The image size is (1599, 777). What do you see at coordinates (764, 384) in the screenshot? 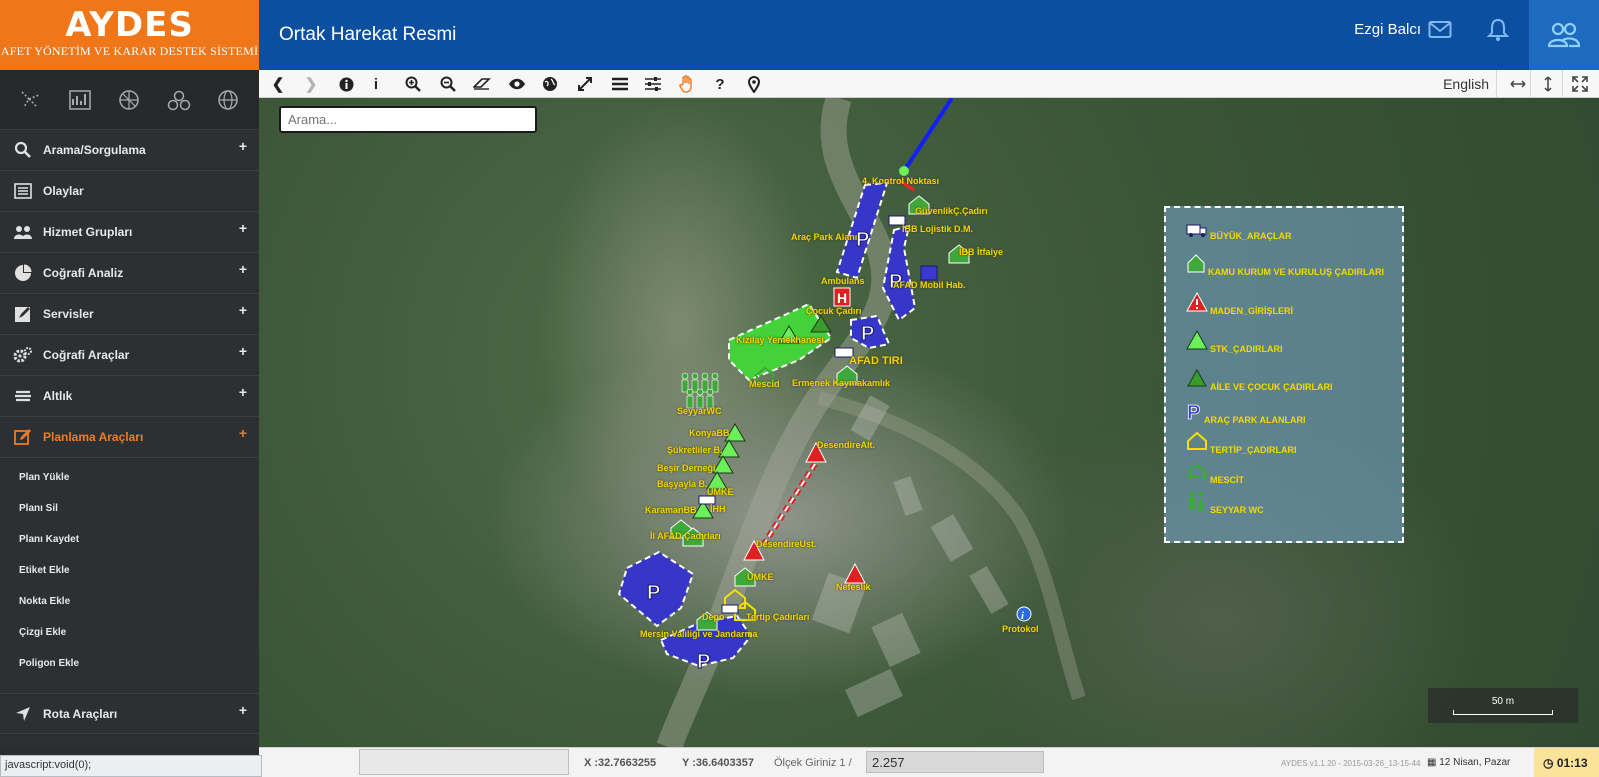
I see `map-label: Mescid` at bounding box center [764, 384].